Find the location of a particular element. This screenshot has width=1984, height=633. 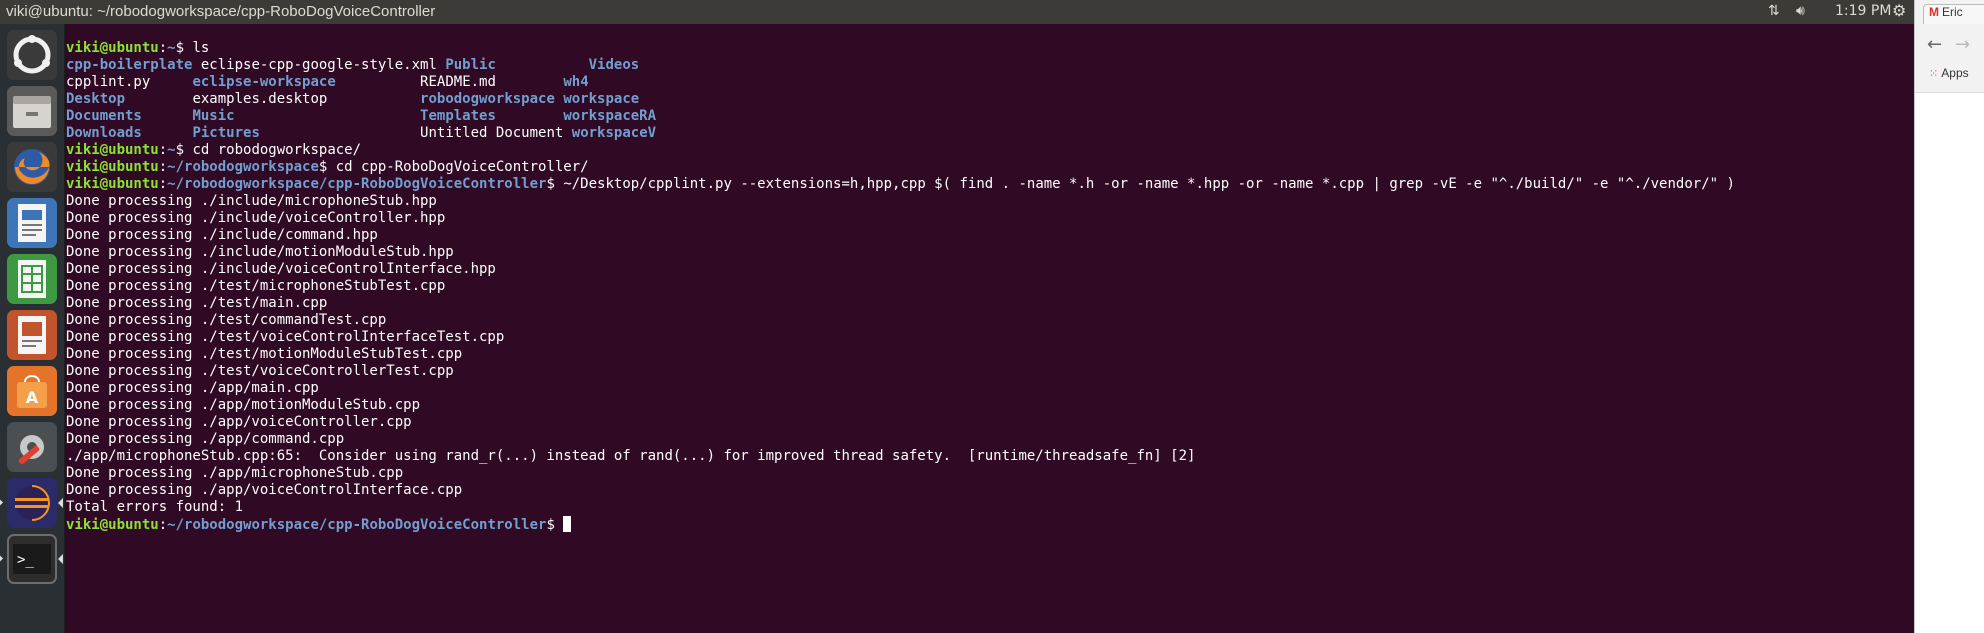

output-line: Done processing ./app/microphoneStub.cpp is located at coordinates (235, 473).